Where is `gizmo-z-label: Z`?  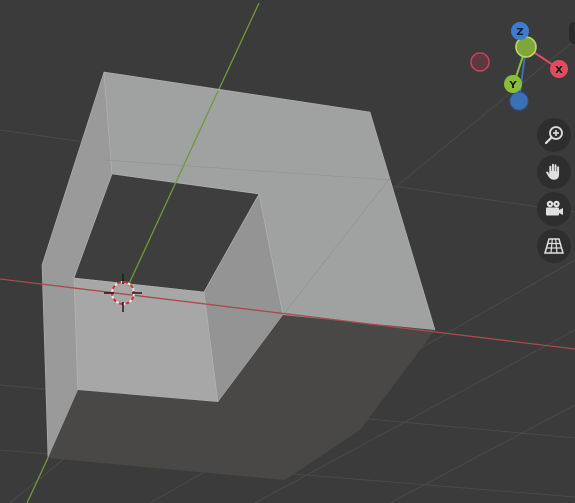
gizmo-z-label: Z is located at coordinates (519, 32).